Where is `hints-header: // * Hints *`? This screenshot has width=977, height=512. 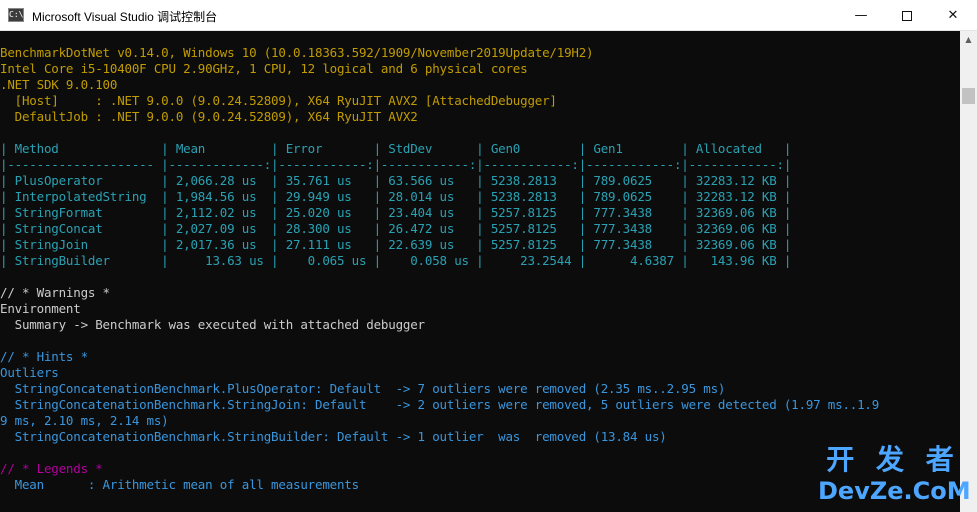
hints-header: // * Hints * is located at coordinates (44, 356).